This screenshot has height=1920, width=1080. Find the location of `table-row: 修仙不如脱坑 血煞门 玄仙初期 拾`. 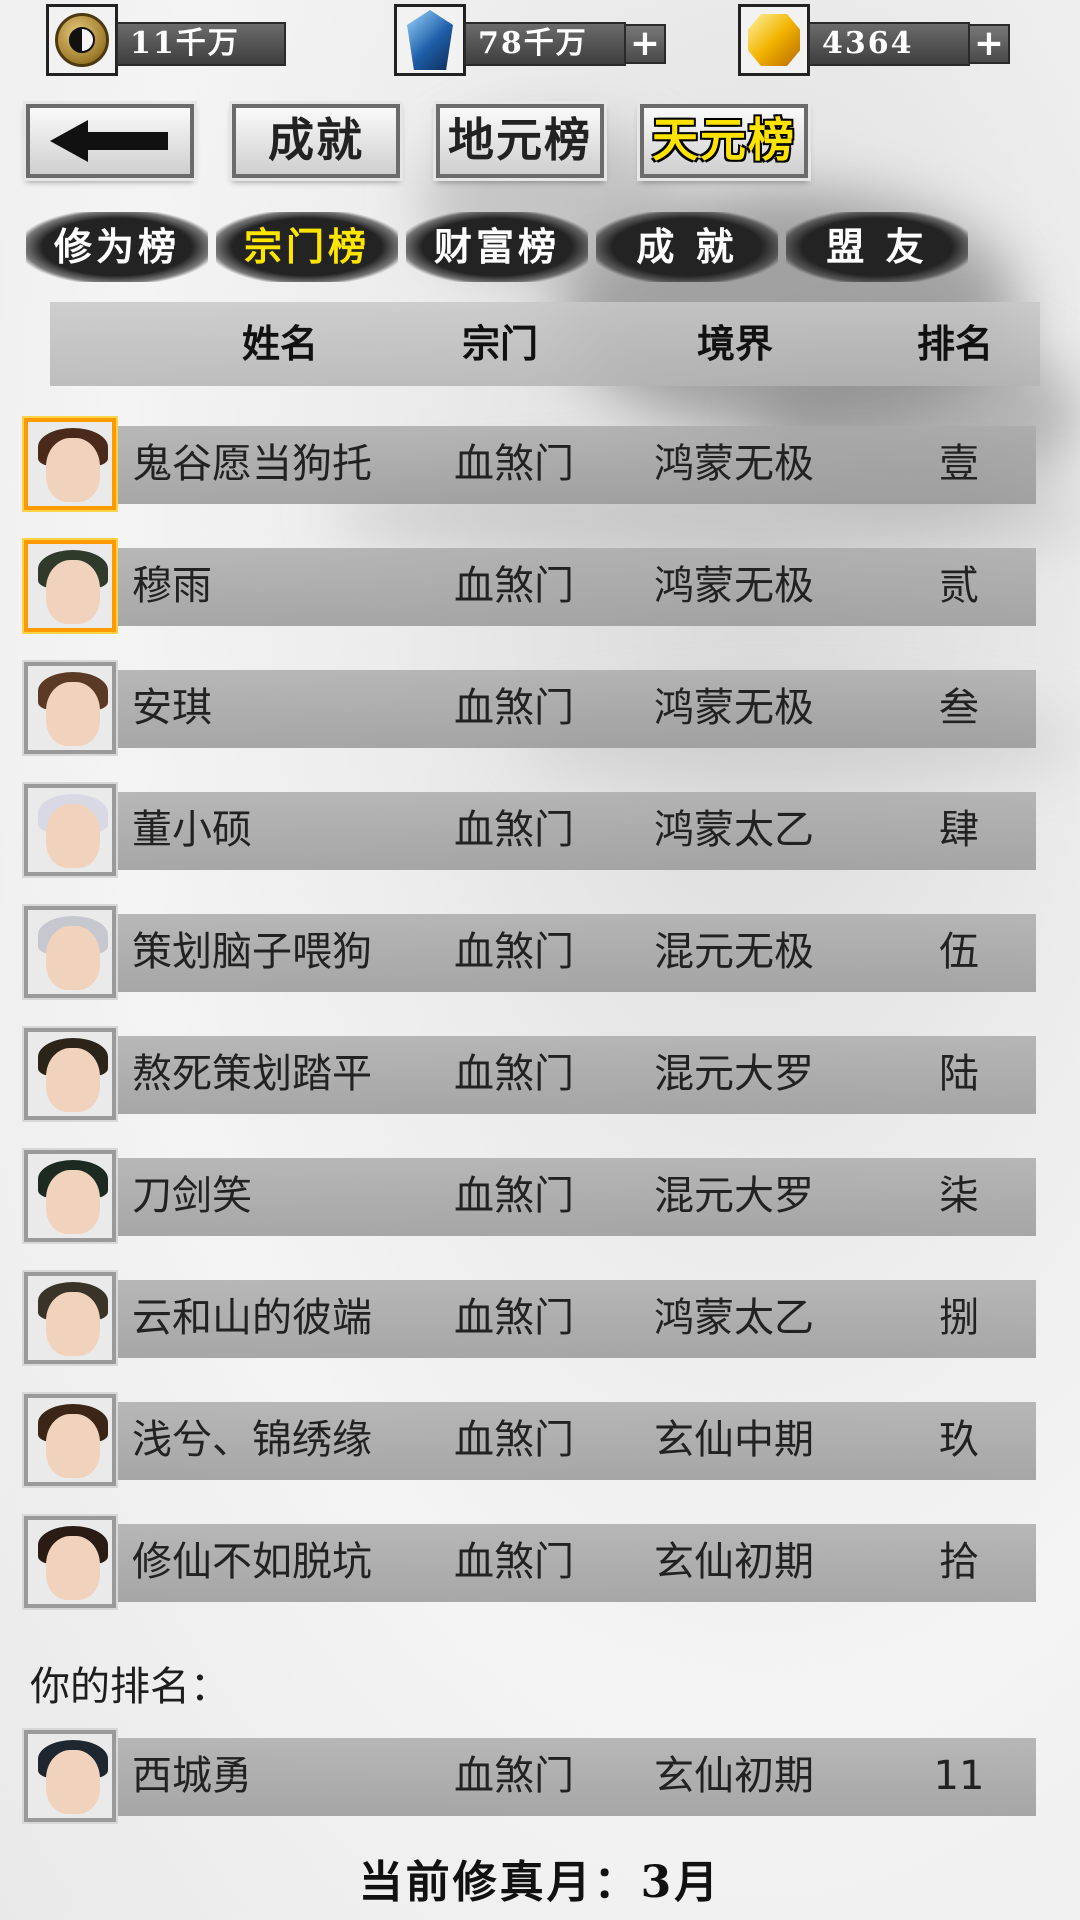

table-row: 修仙不如脱坑 血煞门 玄仙初期 拾 is located at coordinates (529, 1562).